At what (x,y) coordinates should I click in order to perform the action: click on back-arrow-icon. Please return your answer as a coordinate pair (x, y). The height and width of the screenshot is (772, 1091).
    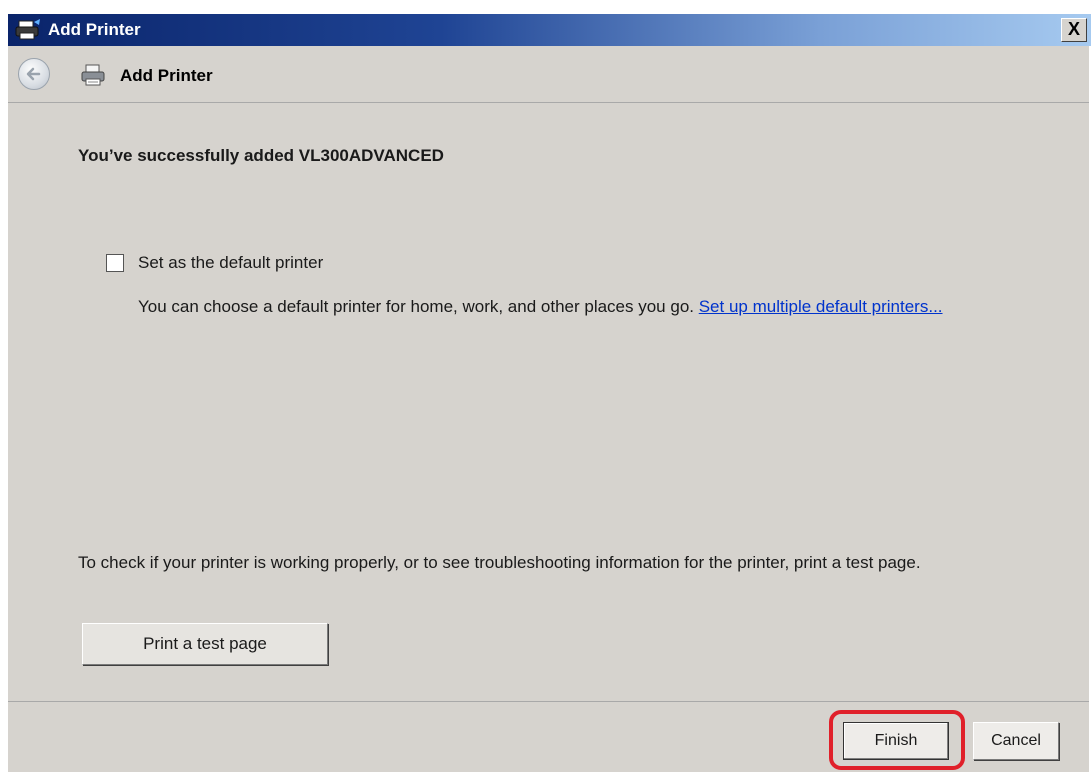
    Looking at the image, I should click on (33, 74).